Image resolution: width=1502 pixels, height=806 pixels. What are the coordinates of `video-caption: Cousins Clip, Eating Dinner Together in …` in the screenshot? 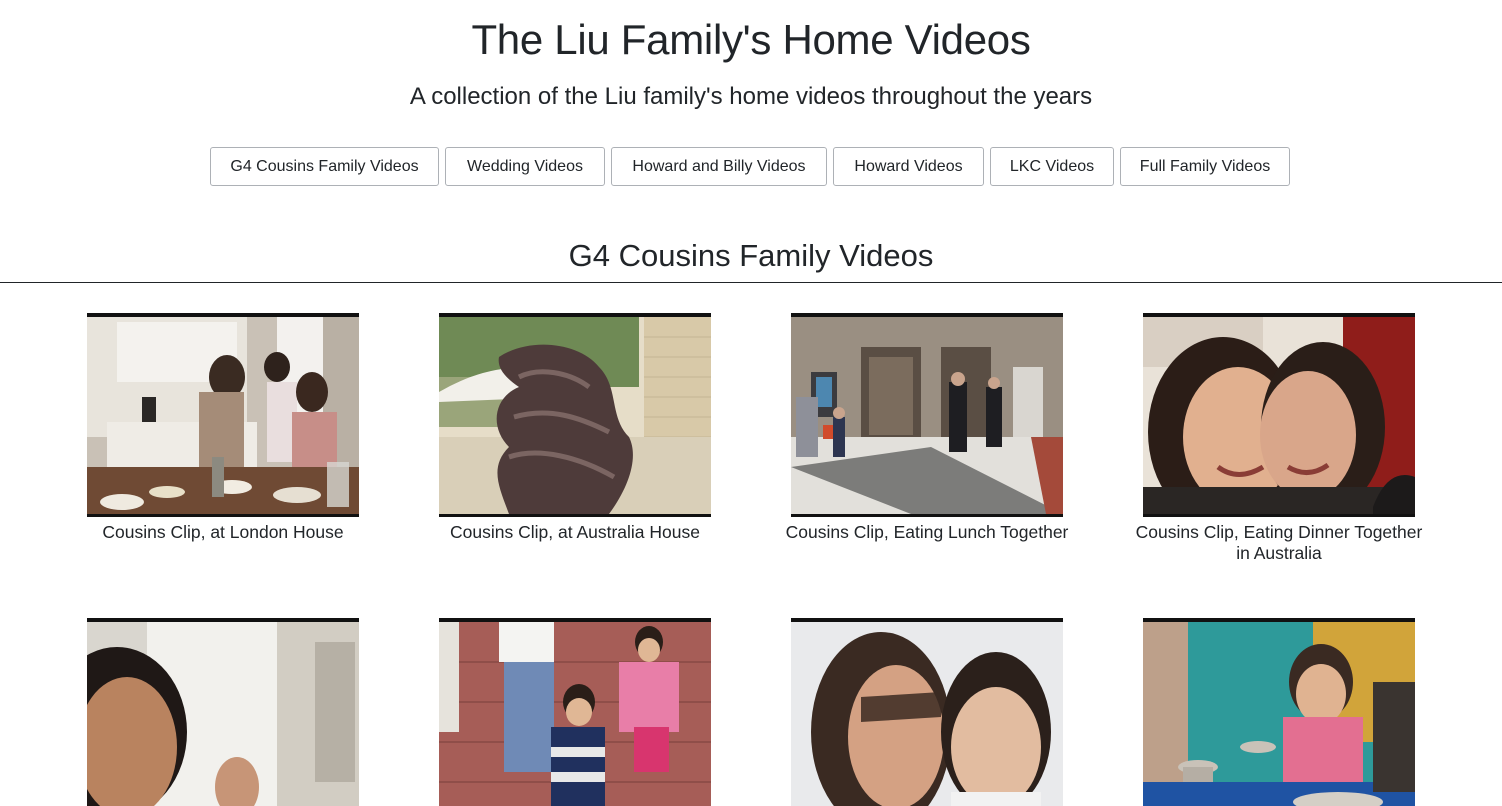 It's located at (1279, 543).